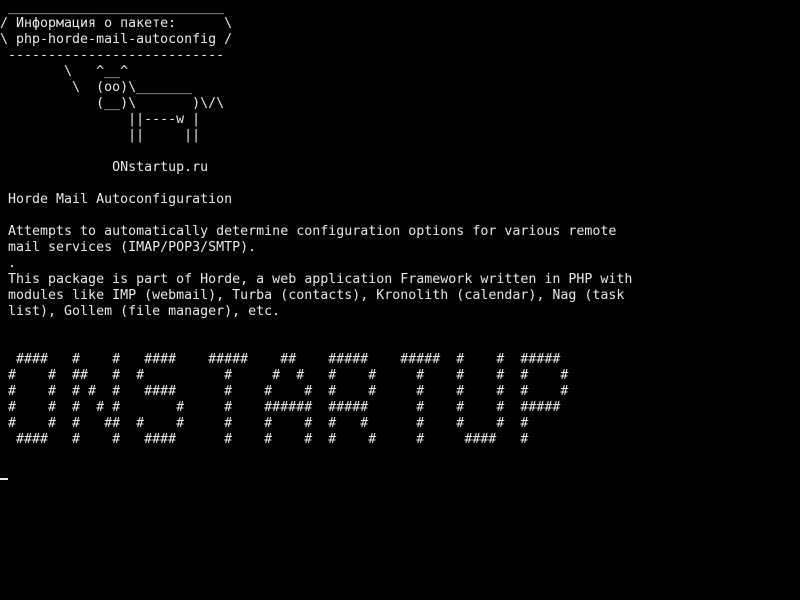 This screenshot has width=800, height=600. What do you see at coordinates (264, 439) in the screenshot?
I see `terminal-line-28: #### # # #### # # # # # # #### #` at bounding box center [264, 439].